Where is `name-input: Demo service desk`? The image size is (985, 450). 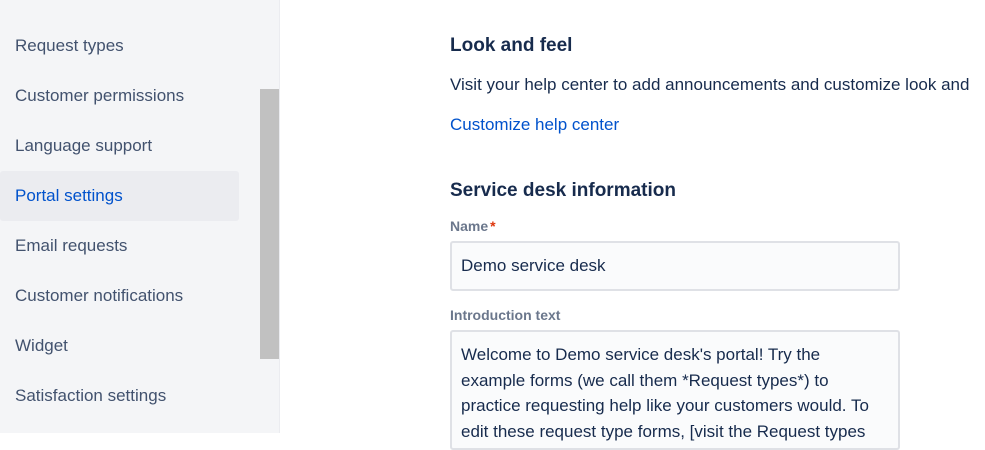
name-input: Demo service desk is located at coordinates (675, 266).